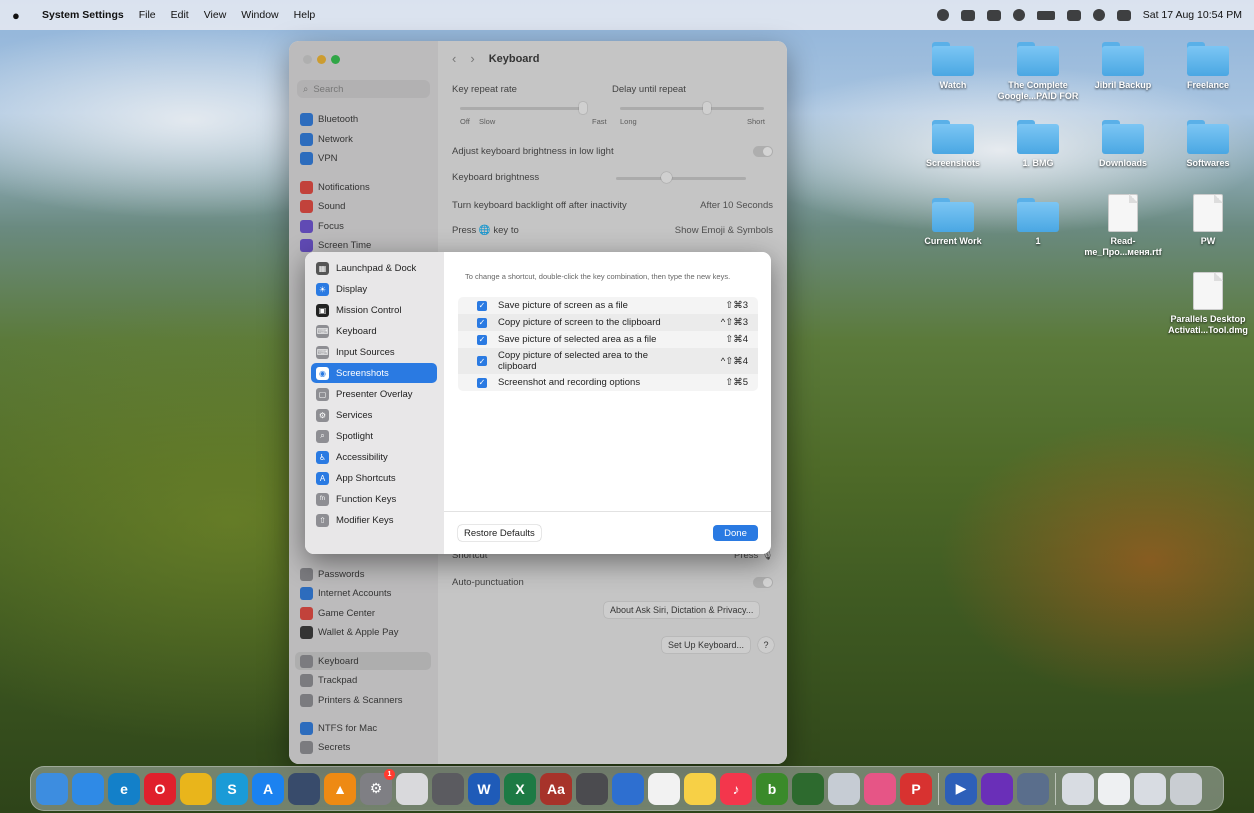  I want to click on category-mission-control: ▣ Mission Control, so click(374, 310).